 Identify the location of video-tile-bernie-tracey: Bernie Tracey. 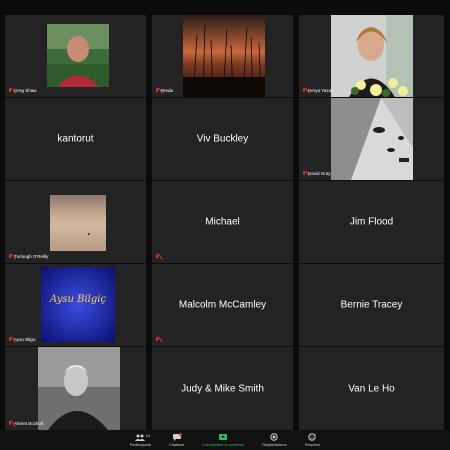
(371, 305).